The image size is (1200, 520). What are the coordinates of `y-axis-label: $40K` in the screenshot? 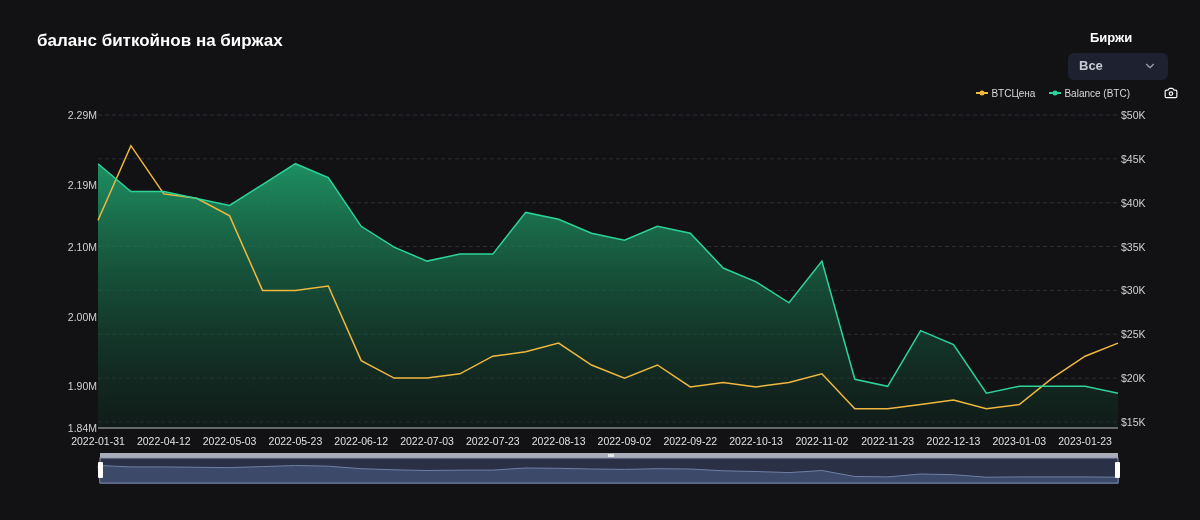 It's located at (1133, 202).